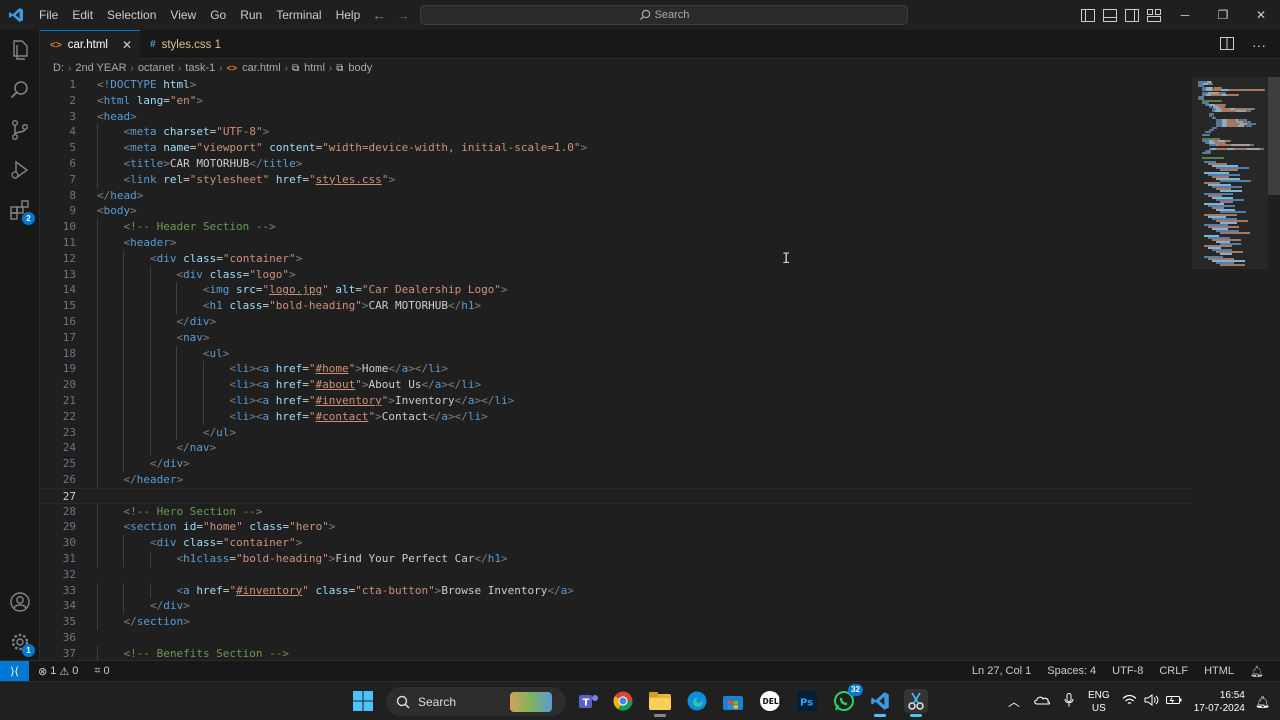 Image resolution: width=1280 pixels, height=720 pixels. What do you see at coordinates (616, 275) in the screenshot?
I see `code-line: 13 <div class="logo">` at bounding box center [616, 275].